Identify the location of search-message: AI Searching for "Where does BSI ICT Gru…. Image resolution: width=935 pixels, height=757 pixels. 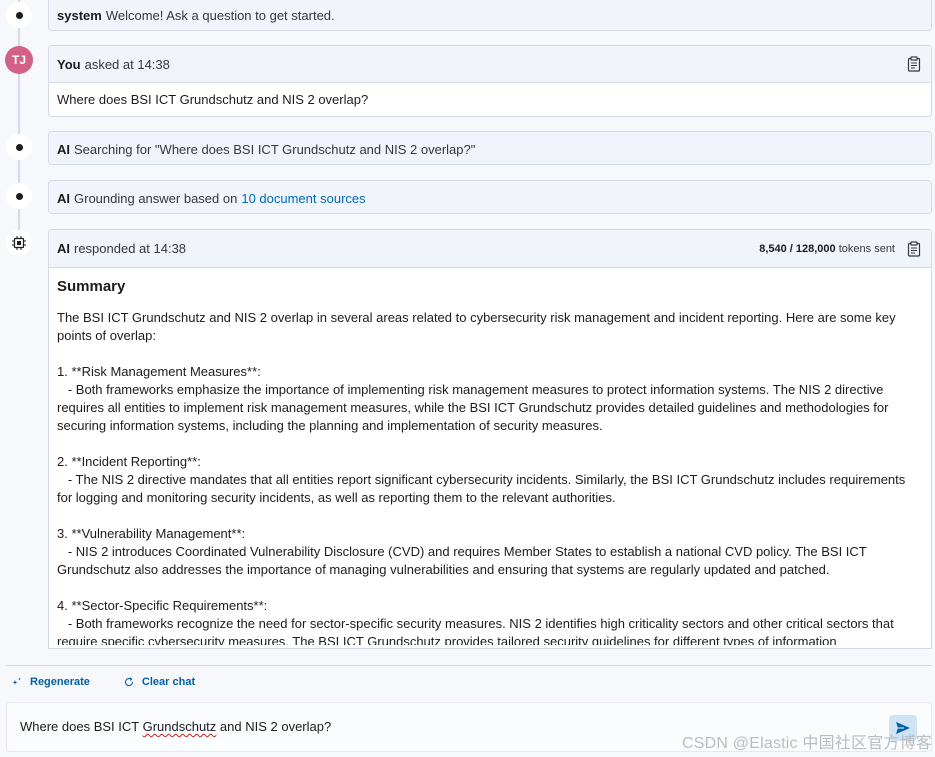
(490, 148).